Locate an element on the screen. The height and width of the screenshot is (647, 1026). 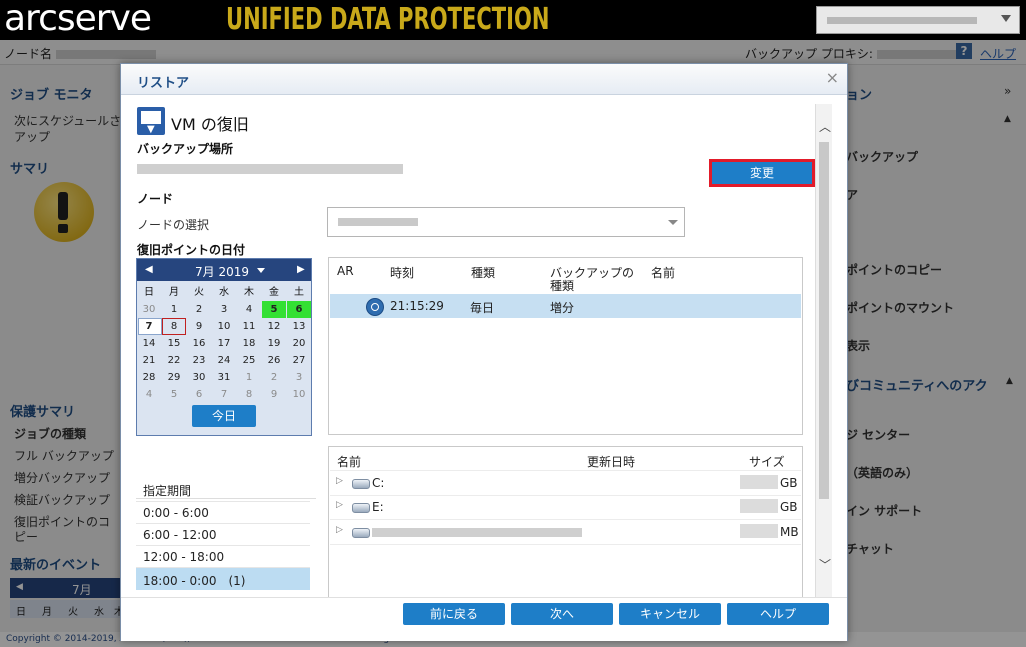
calendar-dow-row: 日 月 火 水 木 金 土 is located at coordinates (224, 292).